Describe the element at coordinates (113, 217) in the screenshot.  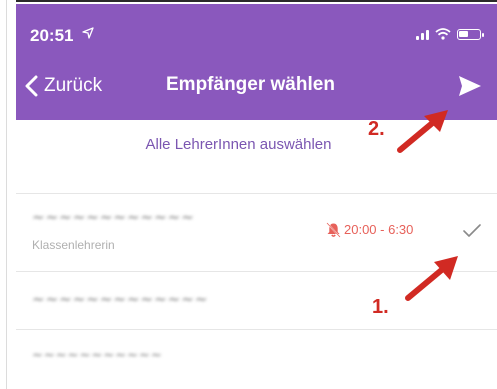
I see `recipient-name: ~~~~~~~~~~~~` at that location.